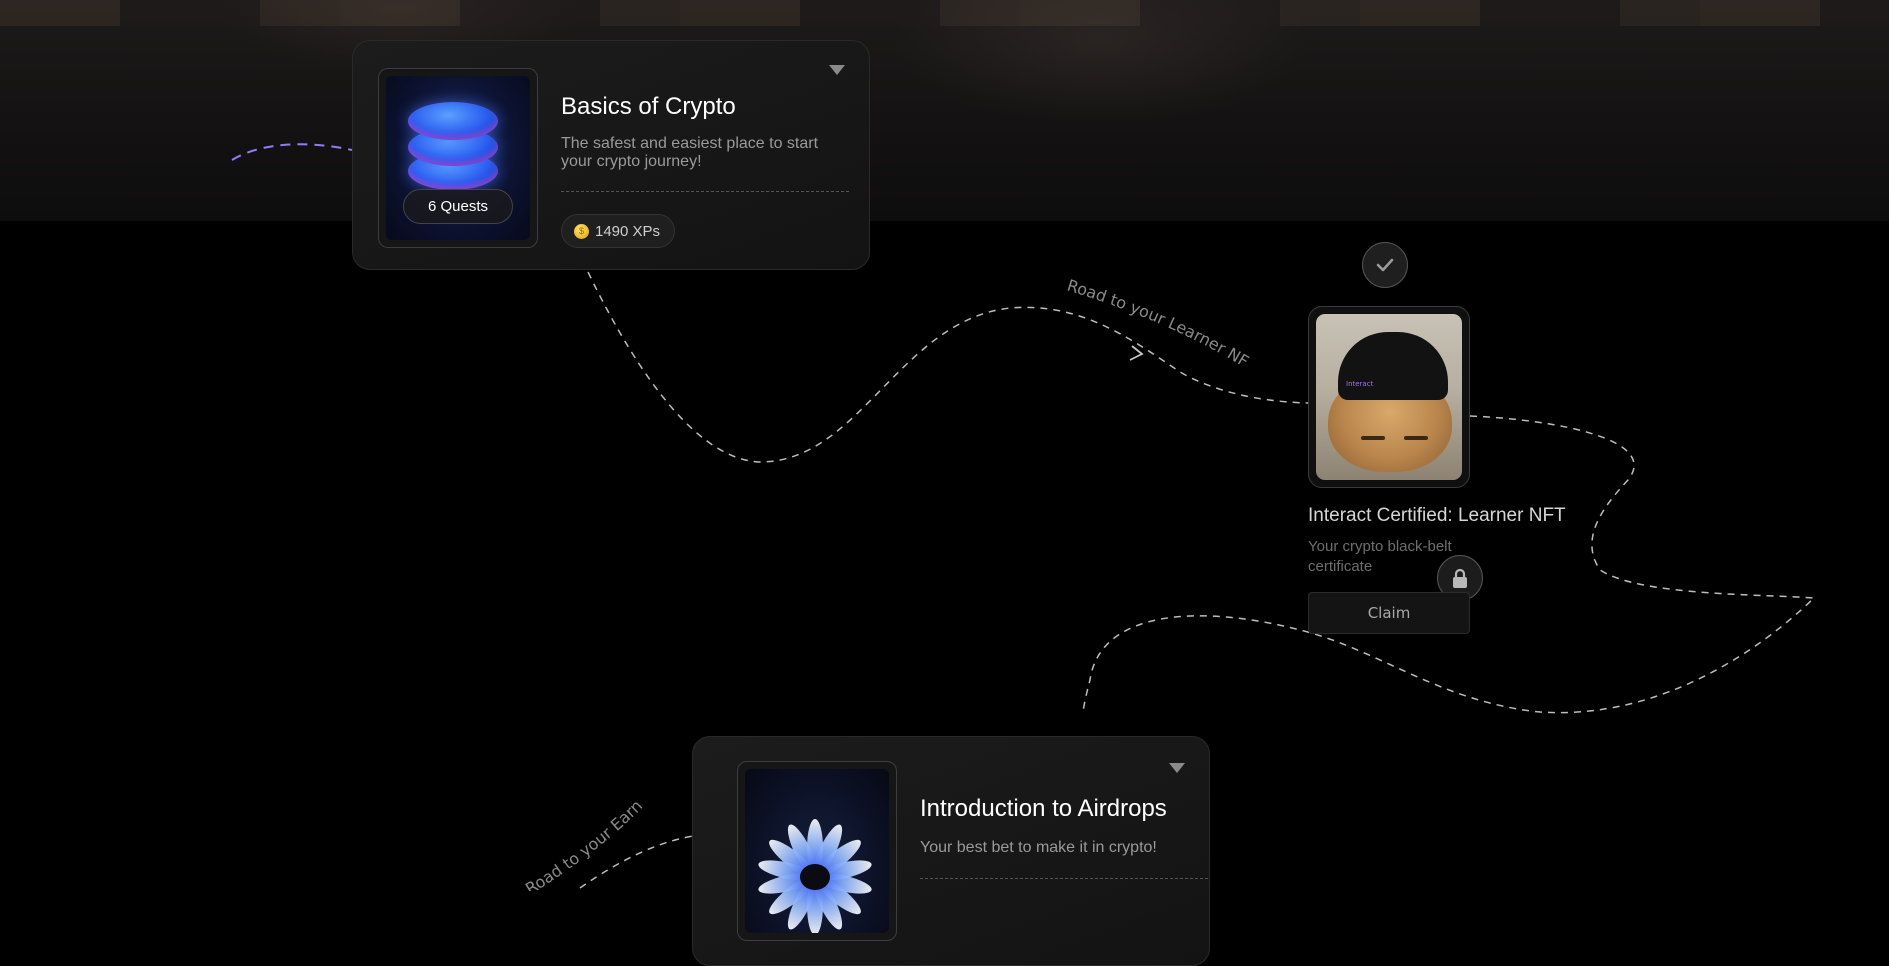  I want to click on coin-icon: $, so click(581, 231).